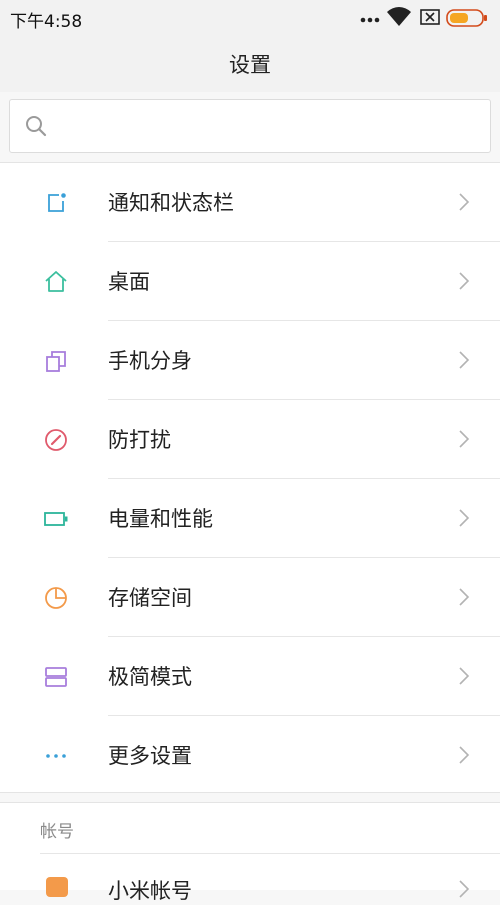 The image size is (500, 905). What do you see at coordinates (150, 891) in the screenshot?
I see `settings-item-label: 小米帐号` at bounding box center [150, 891].